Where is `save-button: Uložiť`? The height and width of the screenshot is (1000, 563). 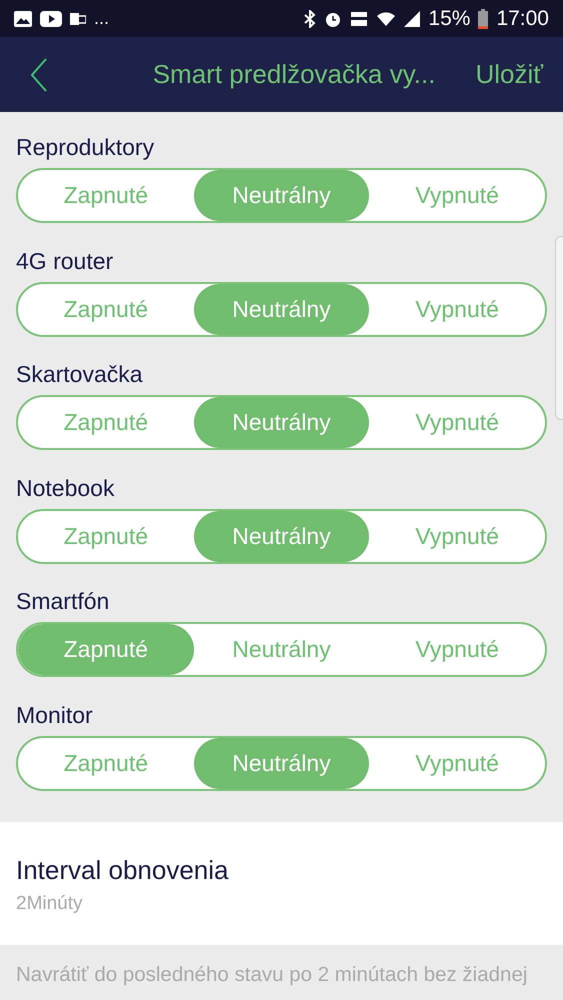
save-button: Uložiť is located at coordinates (509, 74).